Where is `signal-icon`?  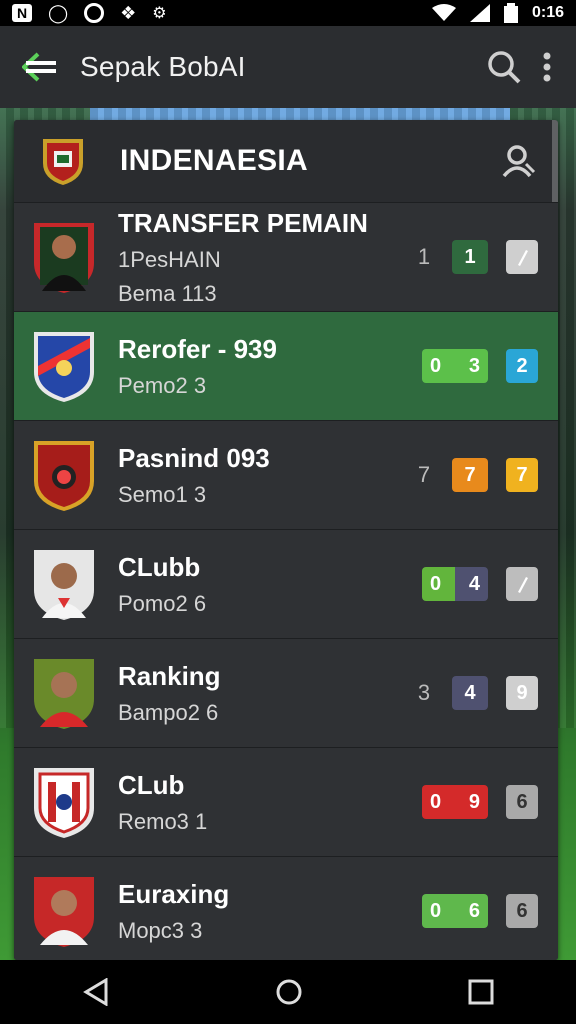
signal-icon is located at coordinates (479, 13).